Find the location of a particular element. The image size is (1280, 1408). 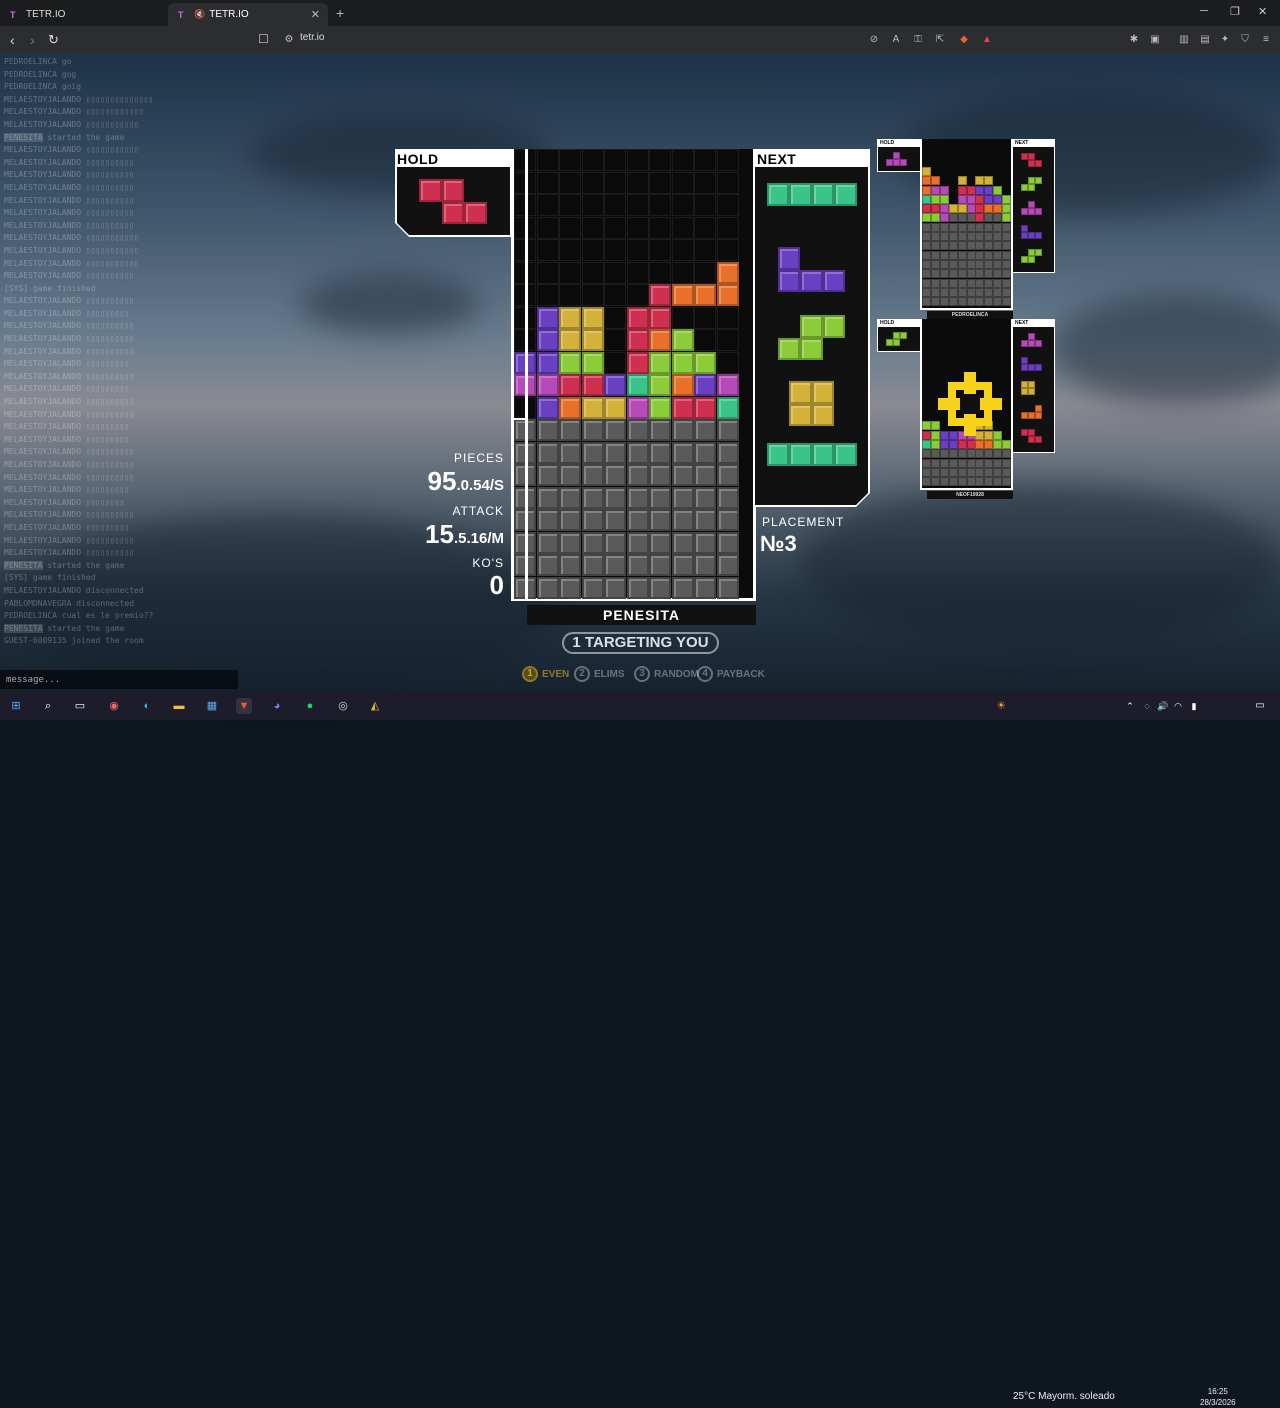

edge-icon: ◐ is located at coordinates (147, 706).